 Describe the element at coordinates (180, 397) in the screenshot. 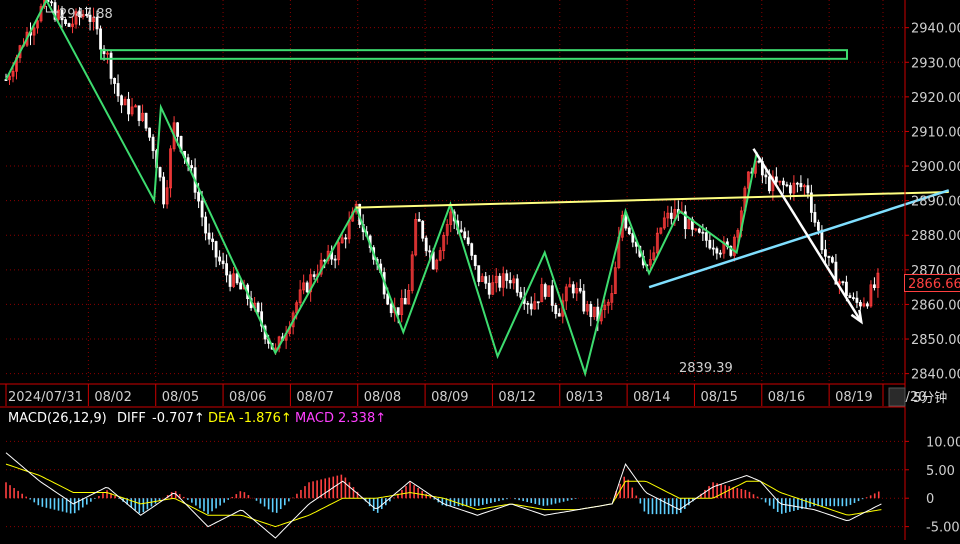

I see `x-tick-label: 08/05` at that location.